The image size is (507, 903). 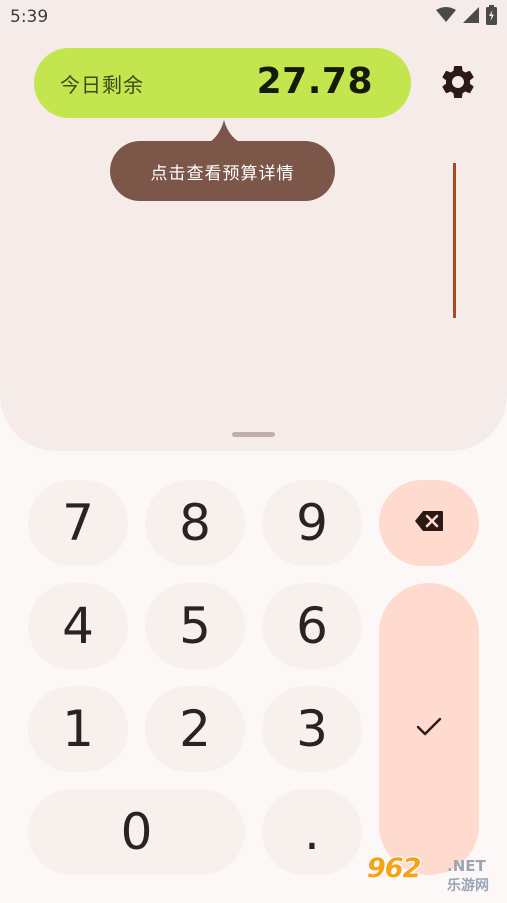 What do you see at coordinates (195, 729) in the screenshot?
I see `key-2: 2` at bounding box center [195, 729].